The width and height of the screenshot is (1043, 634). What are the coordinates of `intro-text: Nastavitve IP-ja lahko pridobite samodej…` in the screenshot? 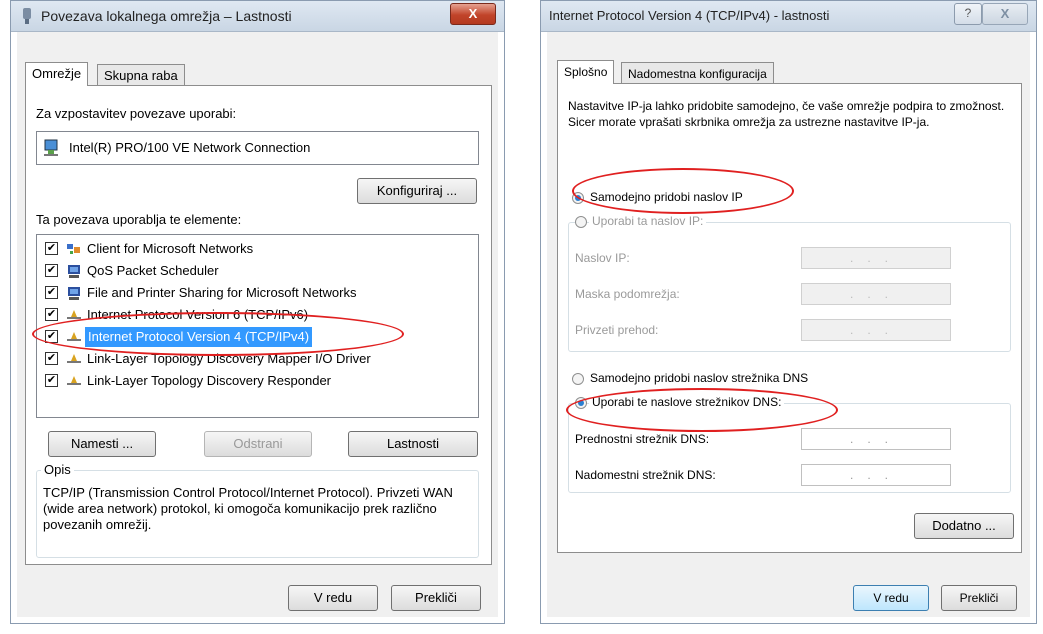 It's located at (786, 114).